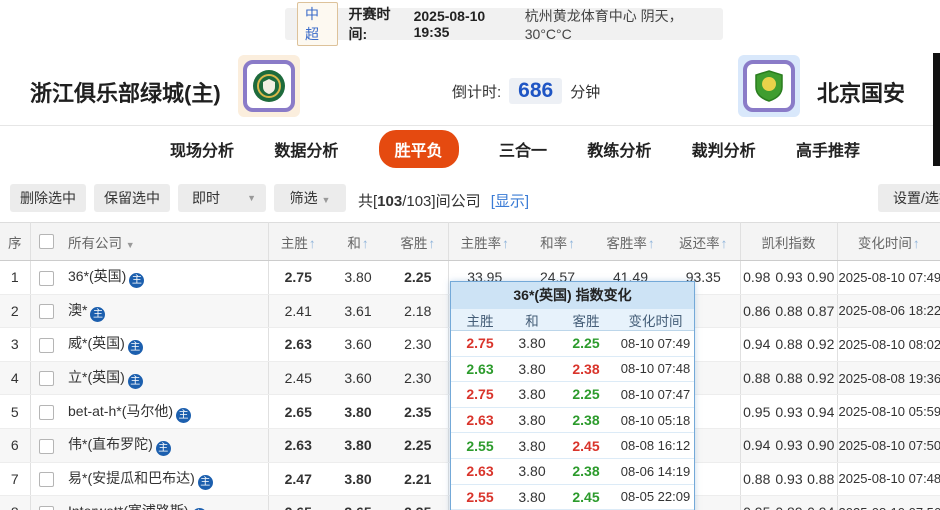  What do you see at coordinates (418, 311) in the screenshot?
I see `odds-away-cell: 2.18` at bounding box center [418, 311].